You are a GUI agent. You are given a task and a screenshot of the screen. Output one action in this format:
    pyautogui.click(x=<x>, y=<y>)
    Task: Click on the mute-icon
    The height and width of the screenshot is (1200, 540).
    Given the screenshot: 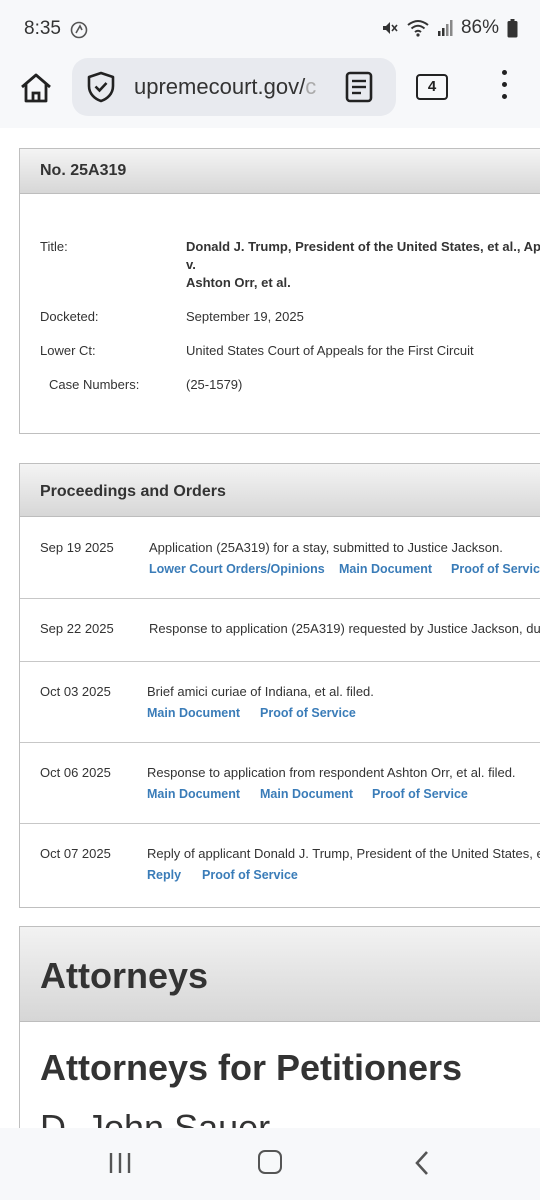 What is the action you would take?
    pyautogui.click(x=390, y=28)
    